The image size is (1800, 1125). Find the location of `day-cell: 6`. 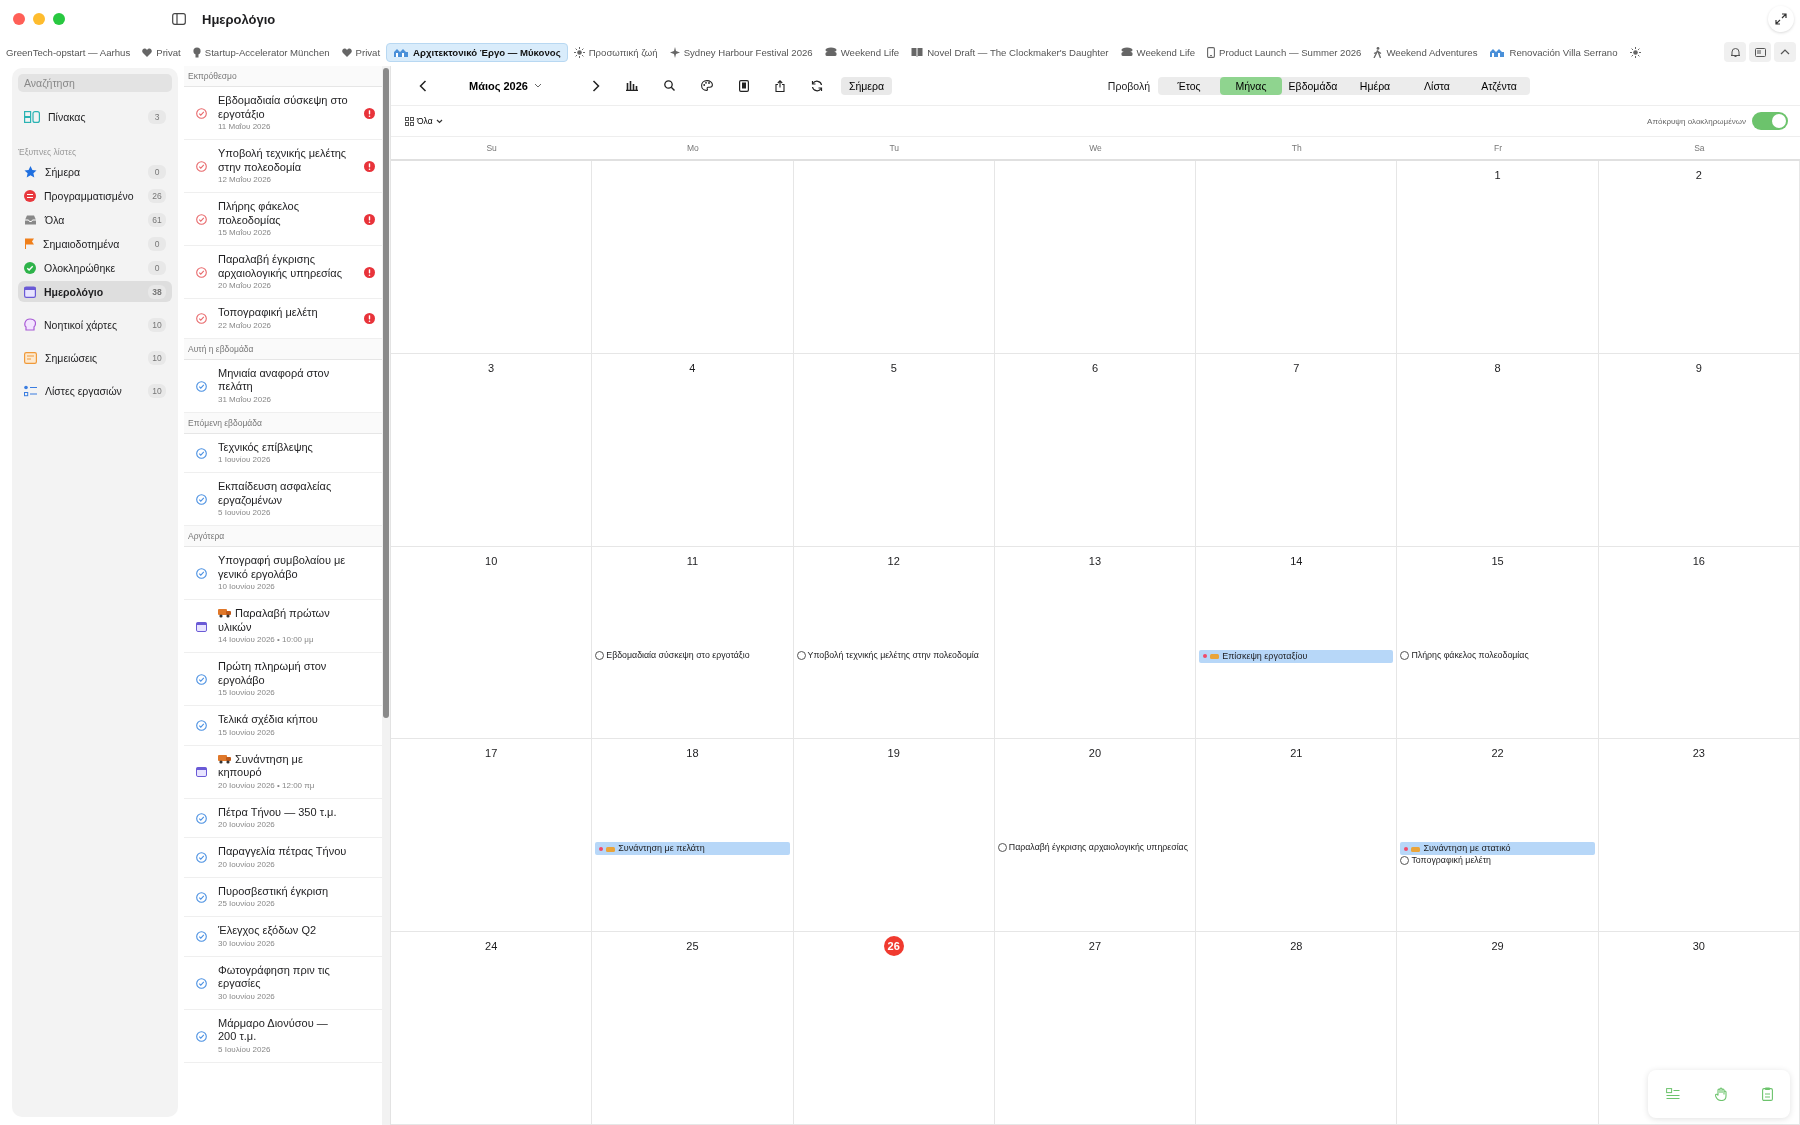

day-cell: 6 is located at coordinates (1095, 450).